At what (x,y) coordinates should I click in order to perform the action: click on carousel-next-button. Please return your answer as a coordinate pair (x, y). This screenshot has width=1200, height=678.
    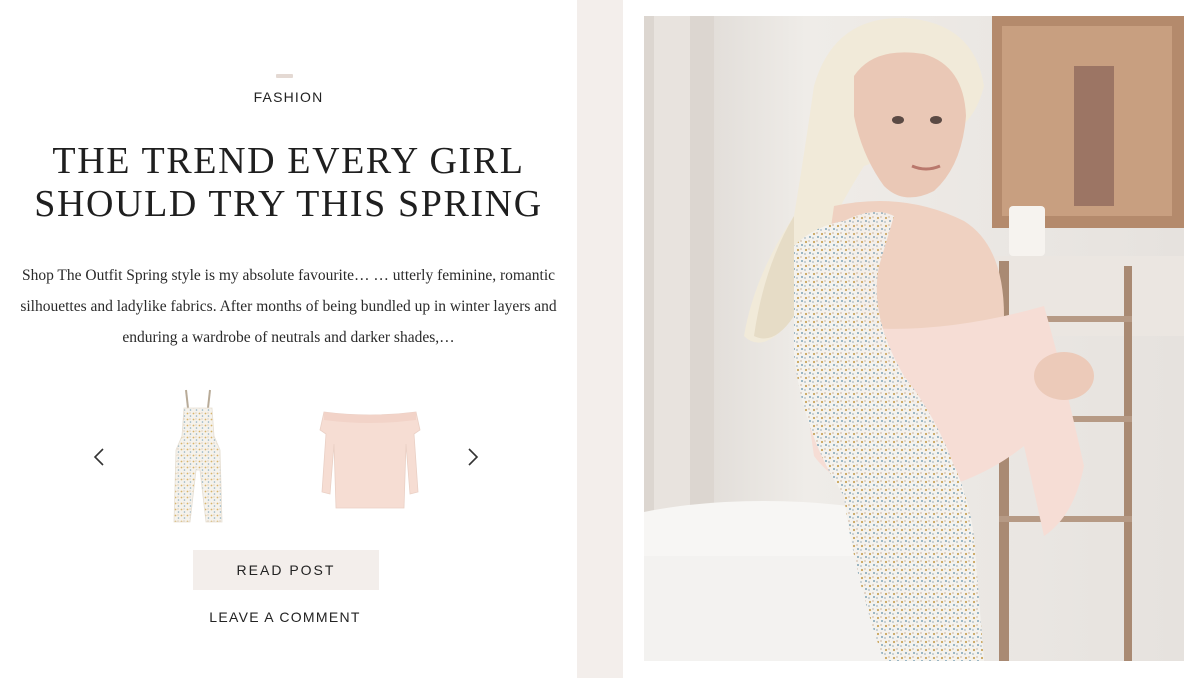
    Looking at the image, I should click on (473, 457).